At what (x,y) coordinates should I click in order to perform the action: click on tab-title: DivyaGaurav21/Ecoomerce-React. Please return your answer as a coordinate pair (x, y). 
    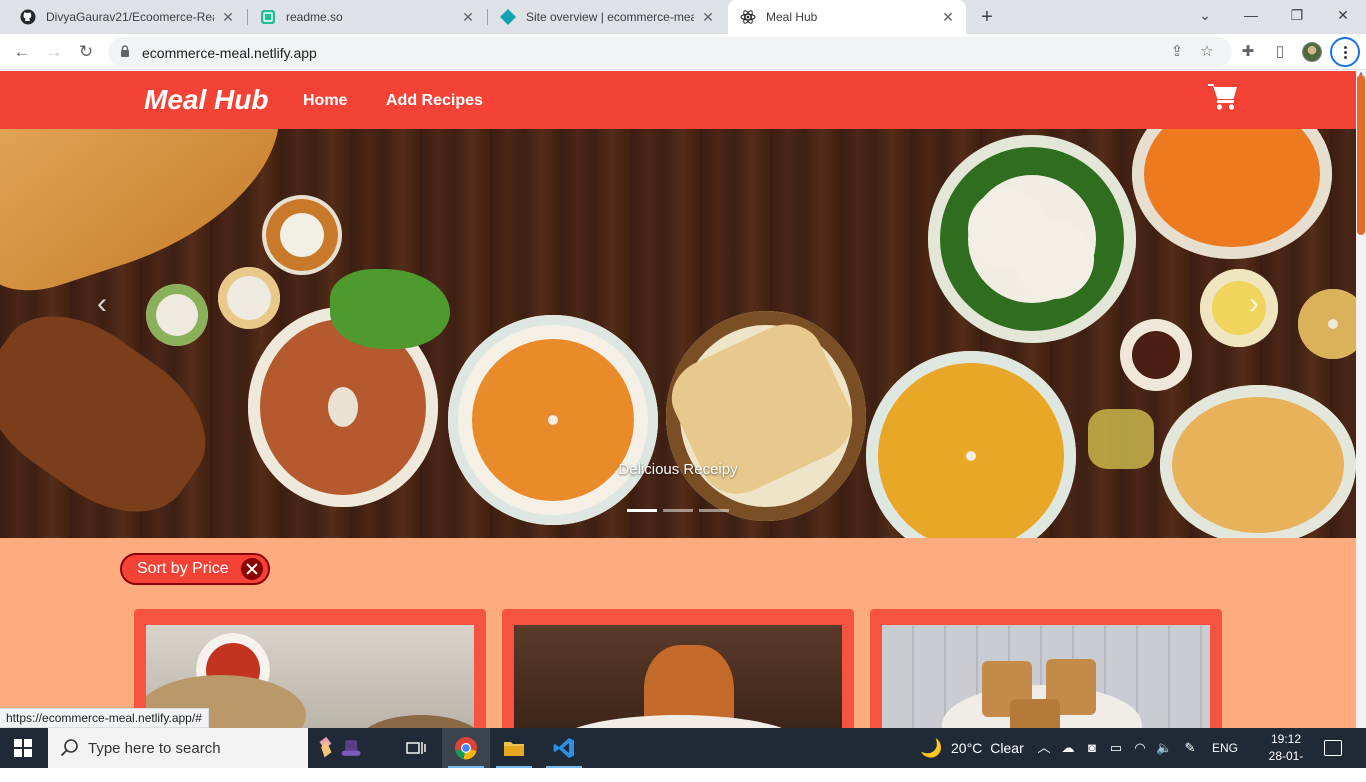
    Looking at the image, I should click on (130, 17).